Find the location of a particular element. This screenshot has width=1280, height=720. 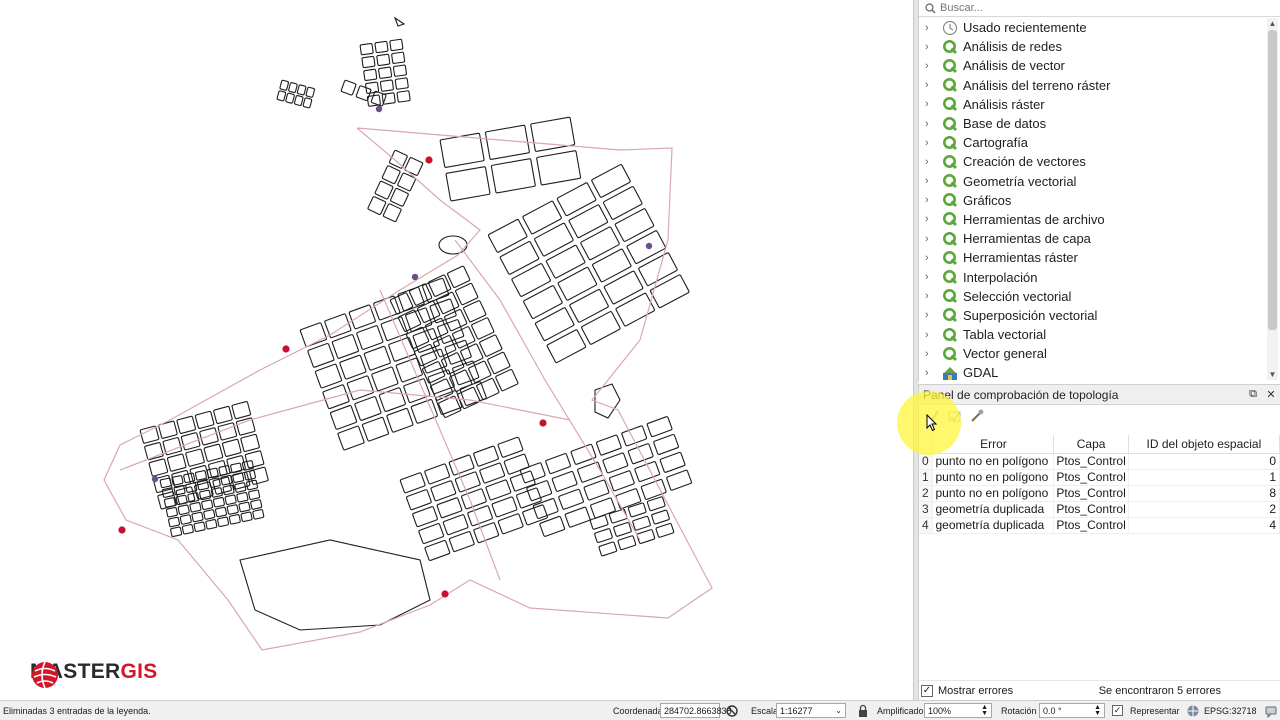

feature-id-cell: 0 is located at coordinates (1204, 461).